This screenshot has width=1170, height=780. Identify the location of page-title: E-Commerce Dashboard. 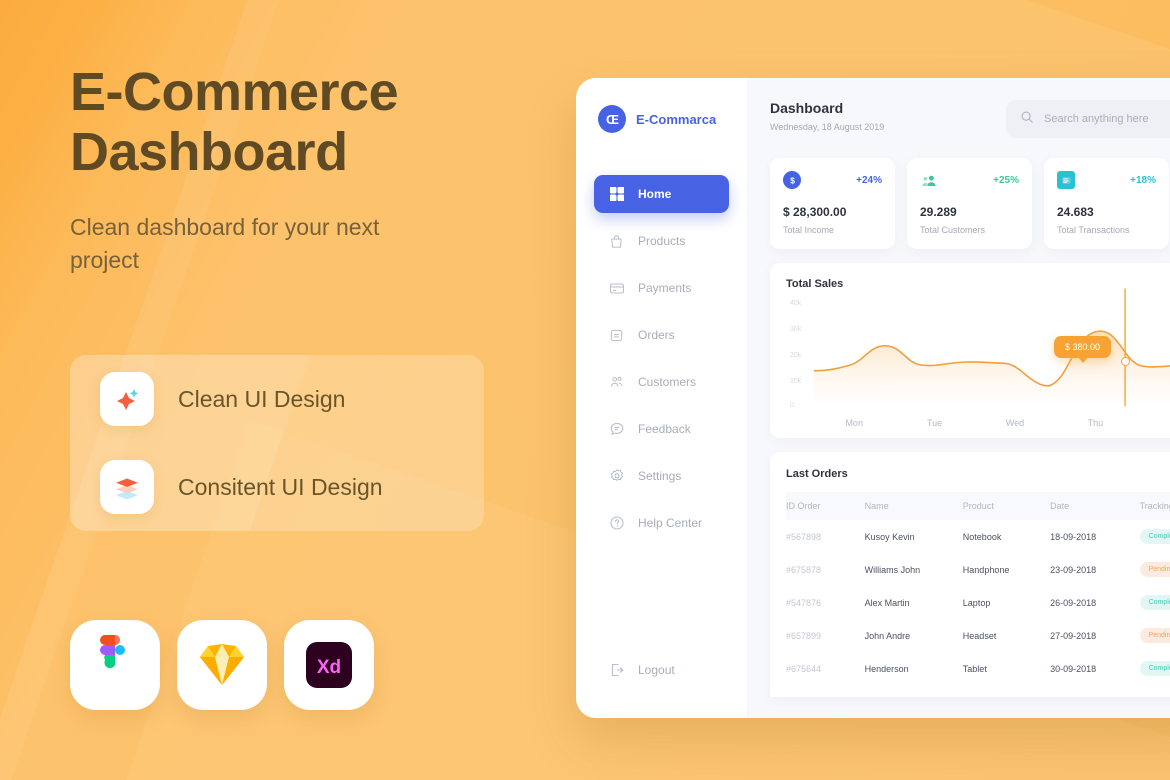
(310, 122).